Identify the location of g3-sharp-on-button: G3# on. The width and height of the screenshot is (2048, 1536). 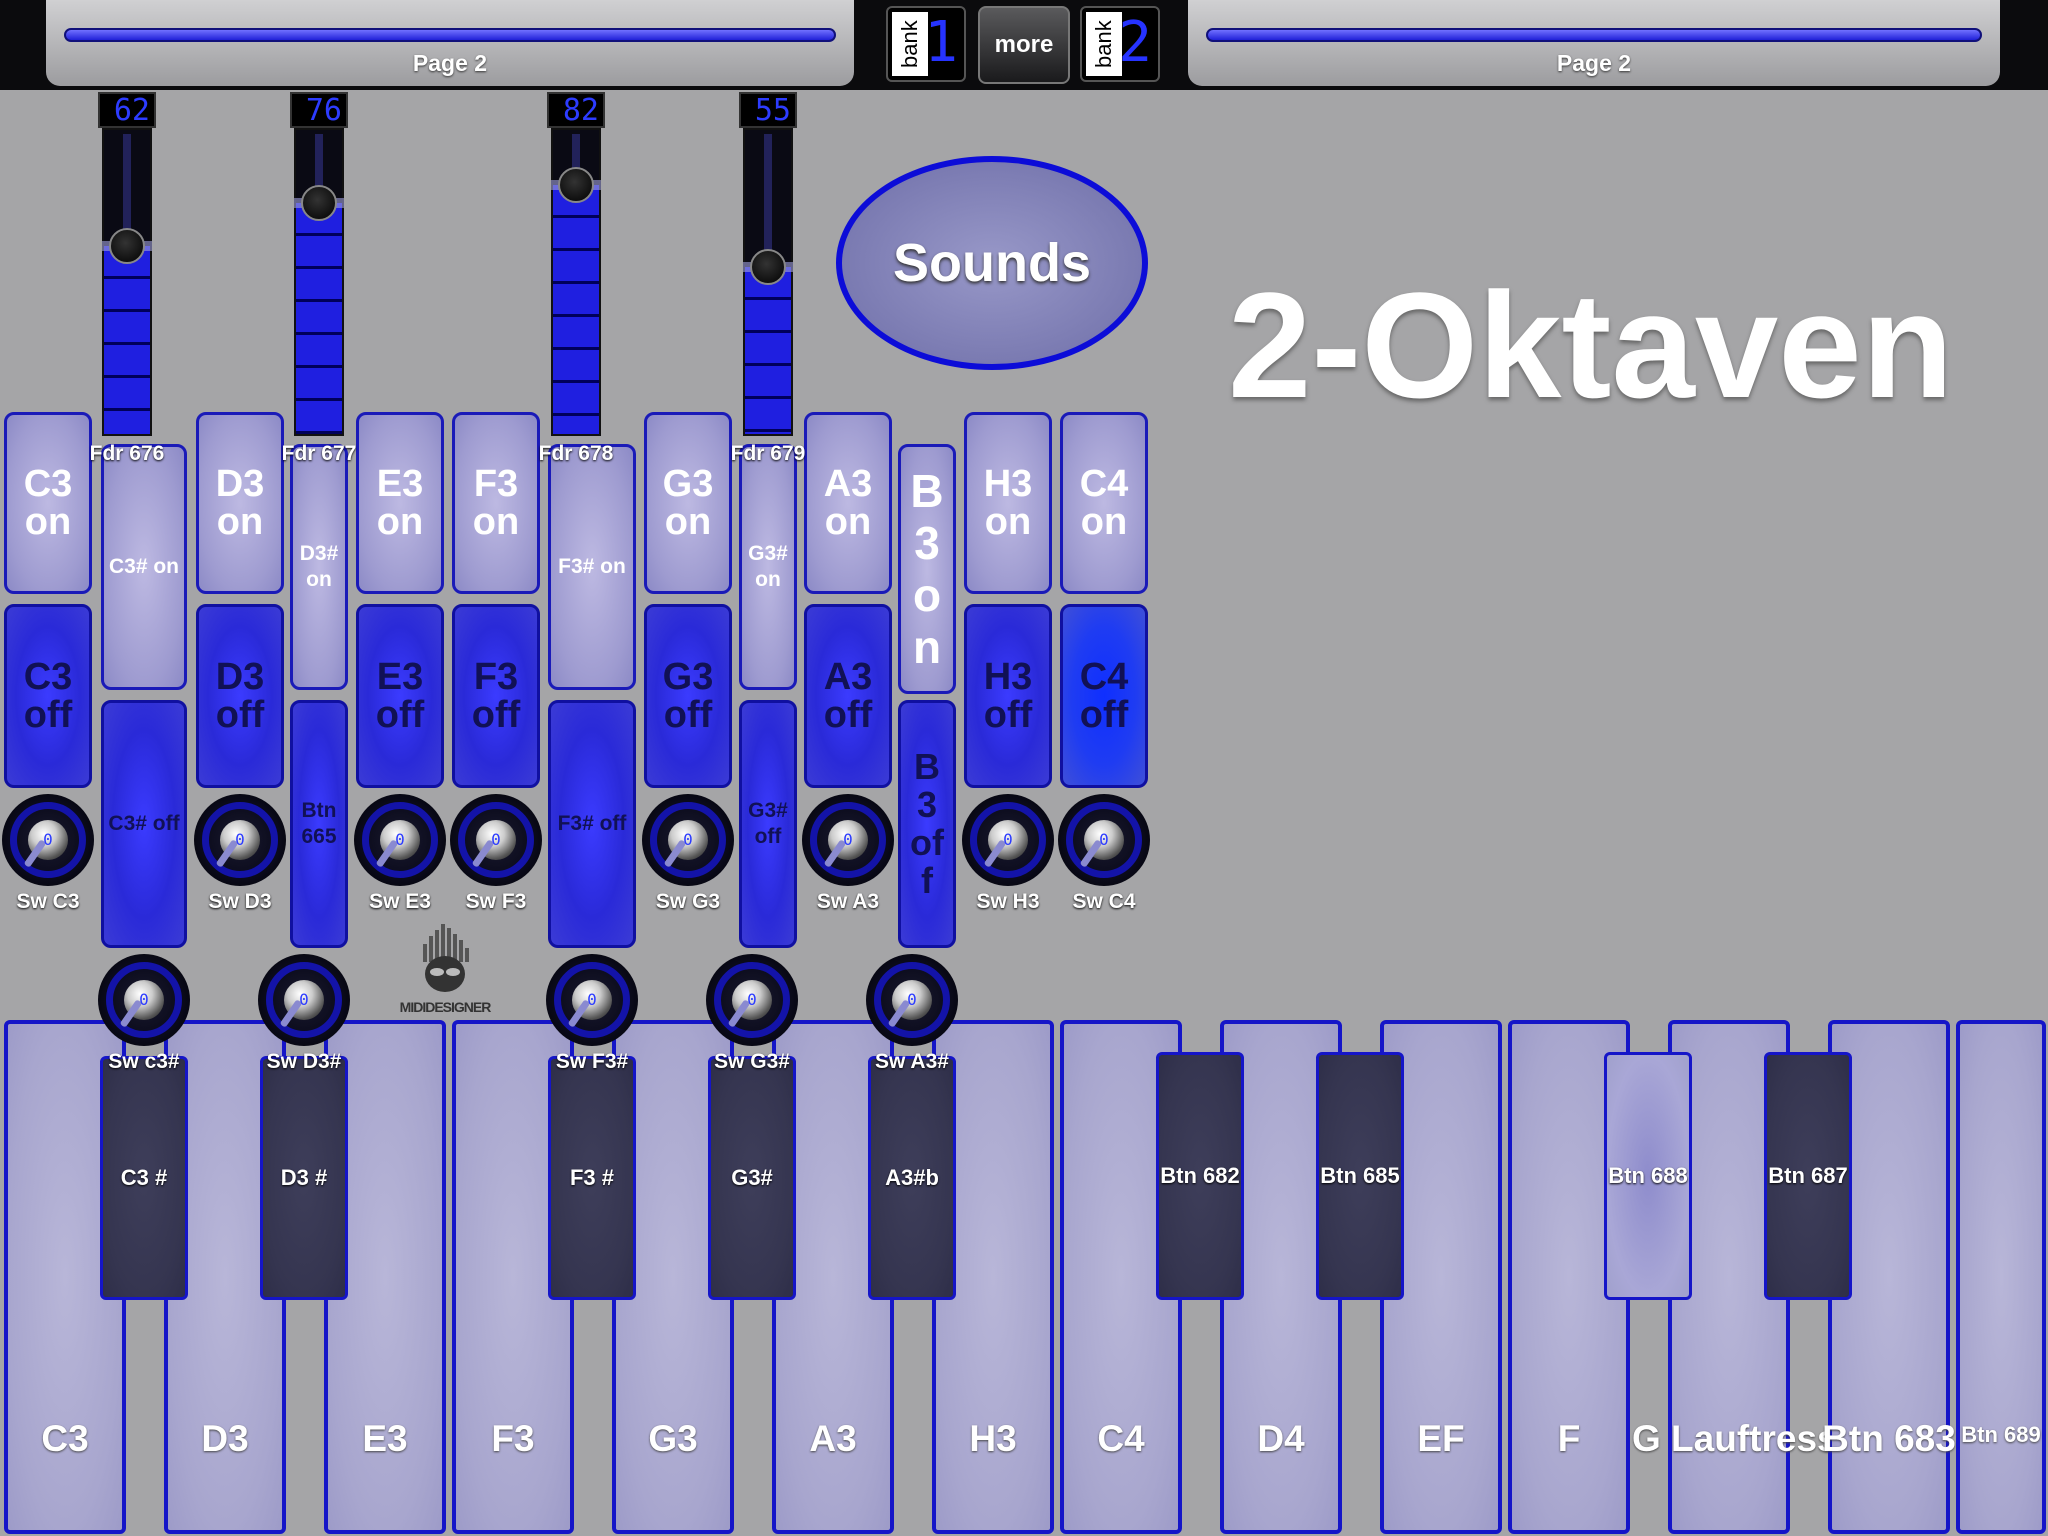
(768, 567).